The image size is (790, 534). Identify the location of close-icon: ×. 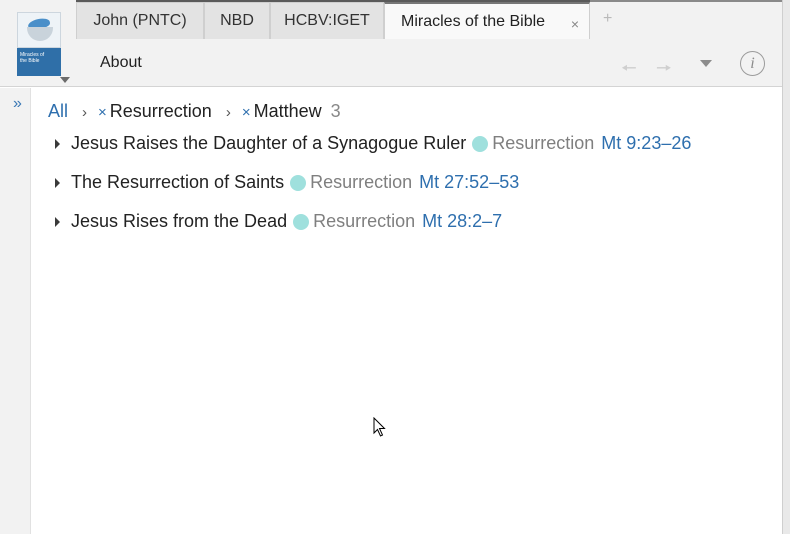
(575, 24).